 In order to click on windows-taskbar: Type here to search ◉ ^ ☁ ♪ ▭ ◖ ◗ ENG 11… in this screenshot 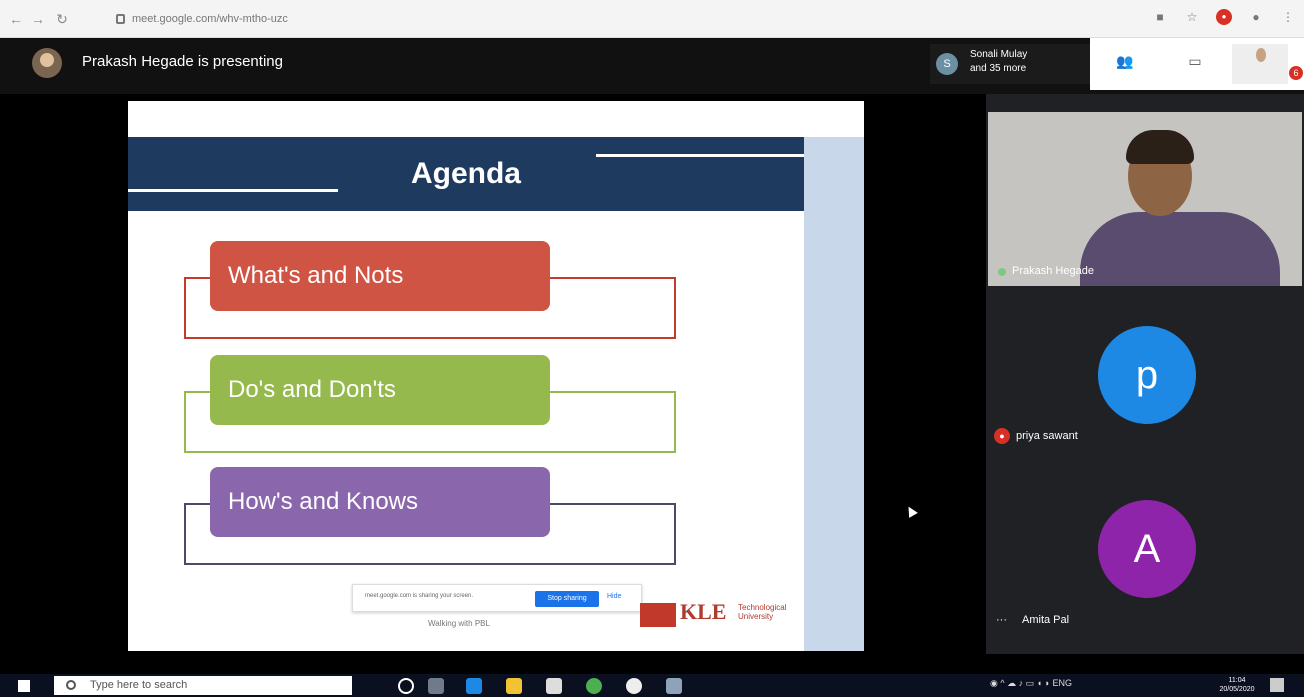, I will do `click(652, 685)`.